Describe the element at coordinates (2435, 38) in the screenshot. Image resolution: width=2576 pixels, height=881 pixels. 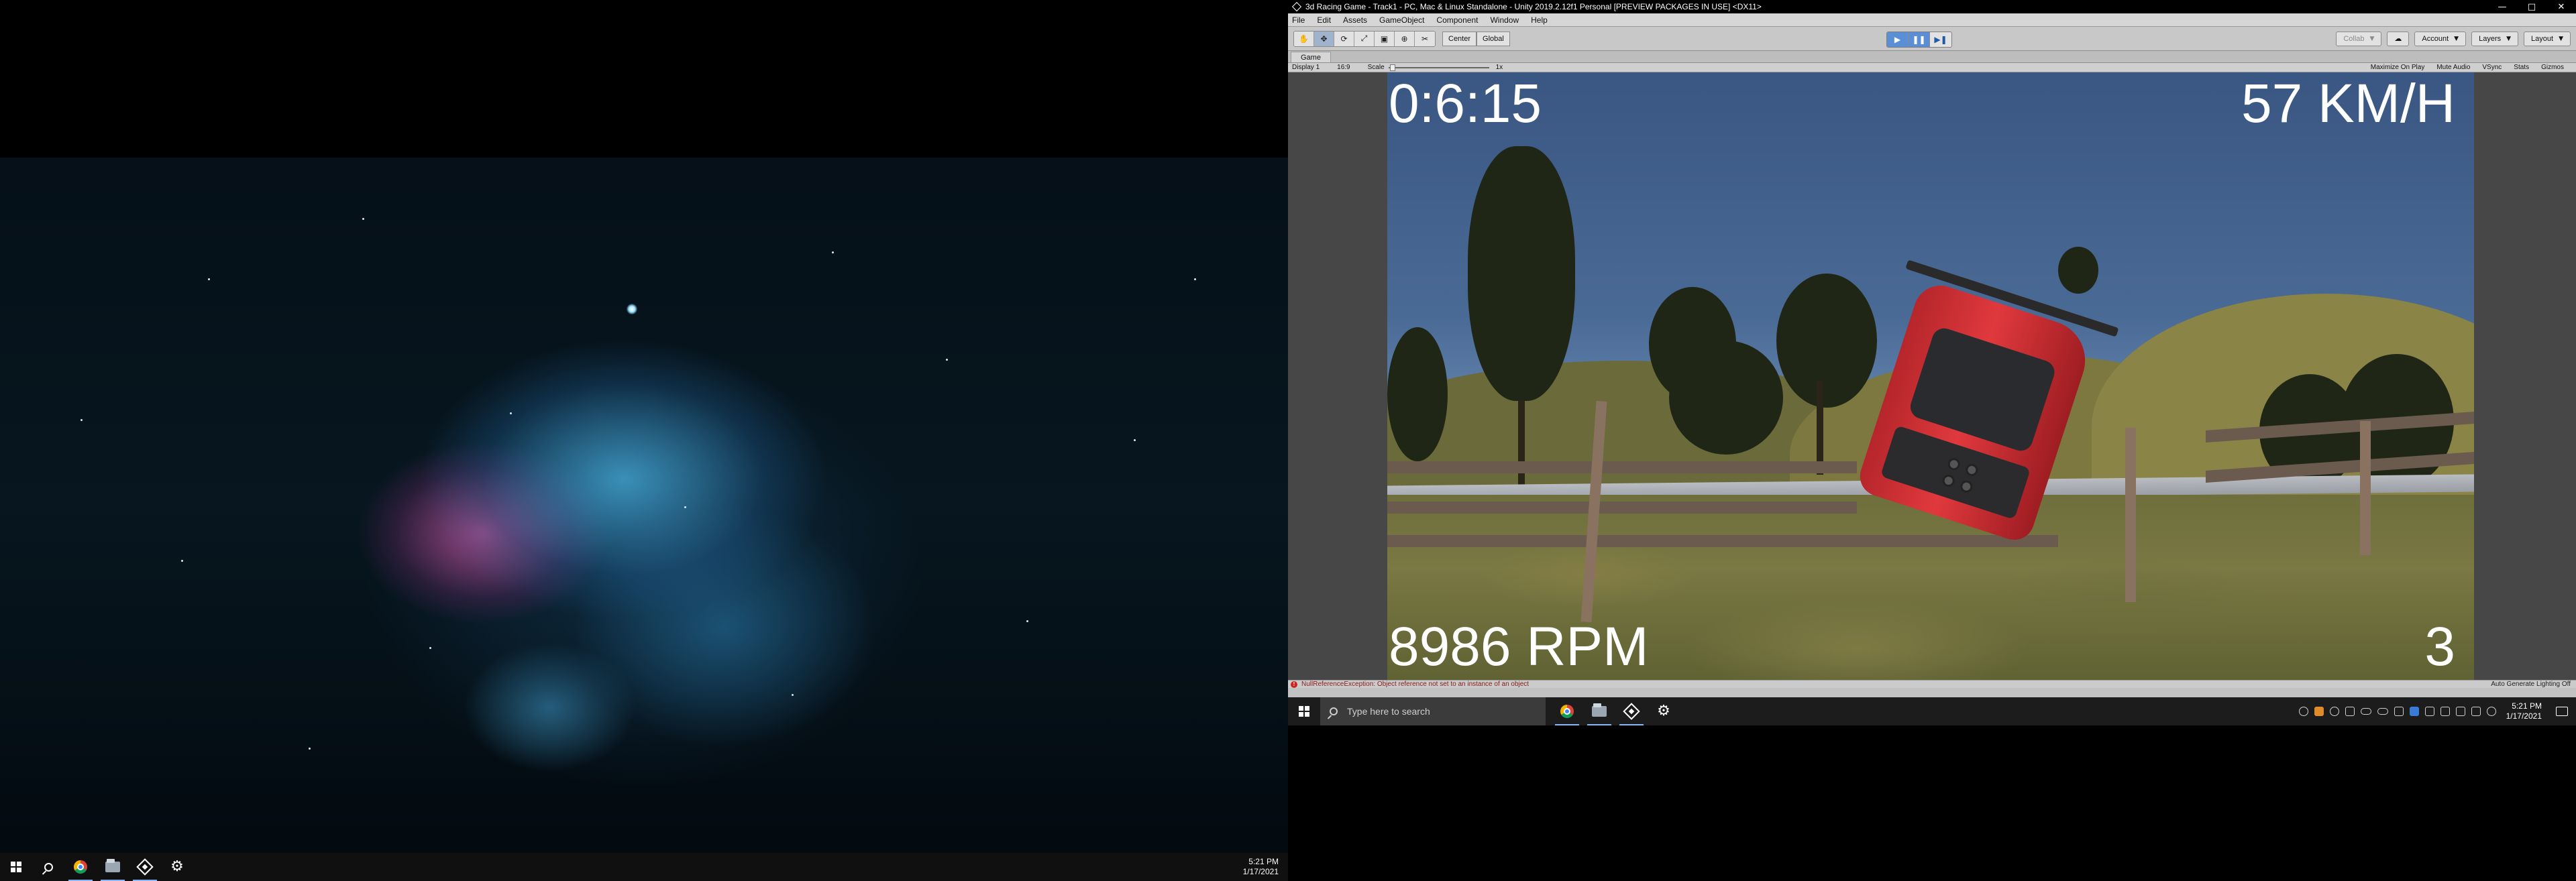
I see `account-label: Account` at that location.